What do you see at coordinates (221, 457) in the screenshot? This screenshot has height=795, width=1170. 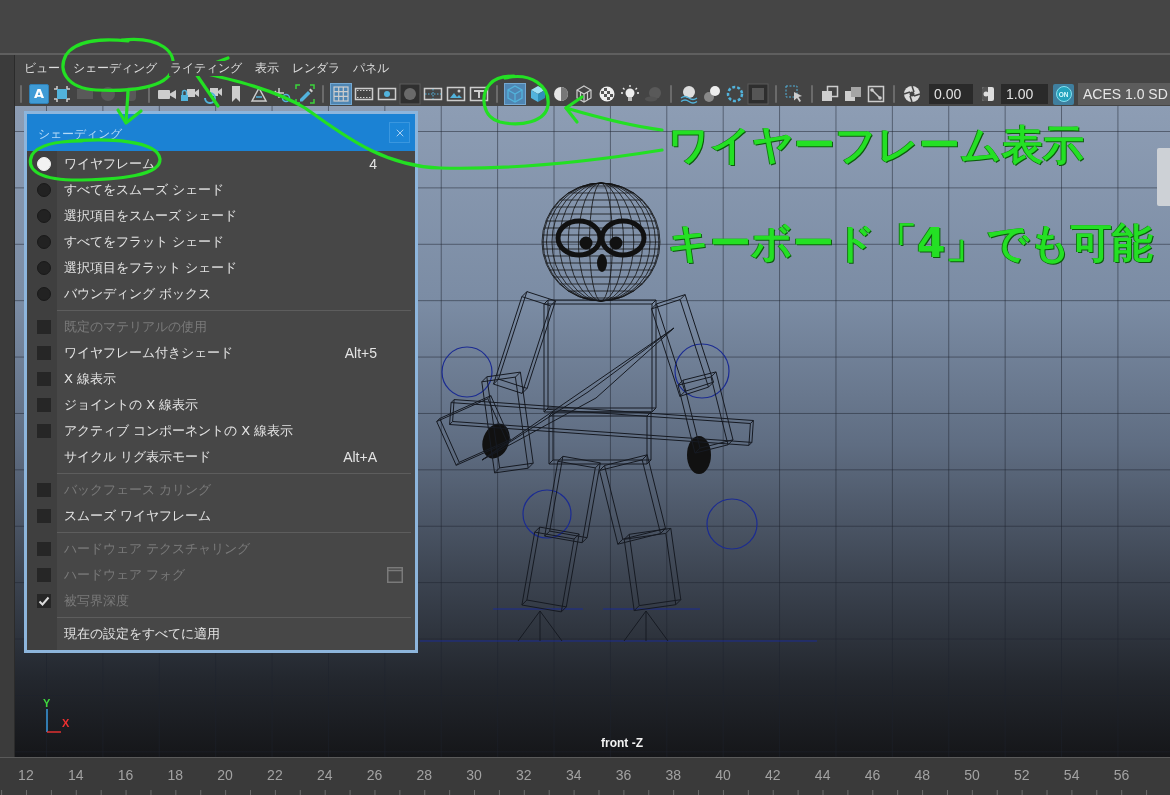 I see `menu-item: サイクル リグ表示モード Alt+A` at bounding box center [221, 457].